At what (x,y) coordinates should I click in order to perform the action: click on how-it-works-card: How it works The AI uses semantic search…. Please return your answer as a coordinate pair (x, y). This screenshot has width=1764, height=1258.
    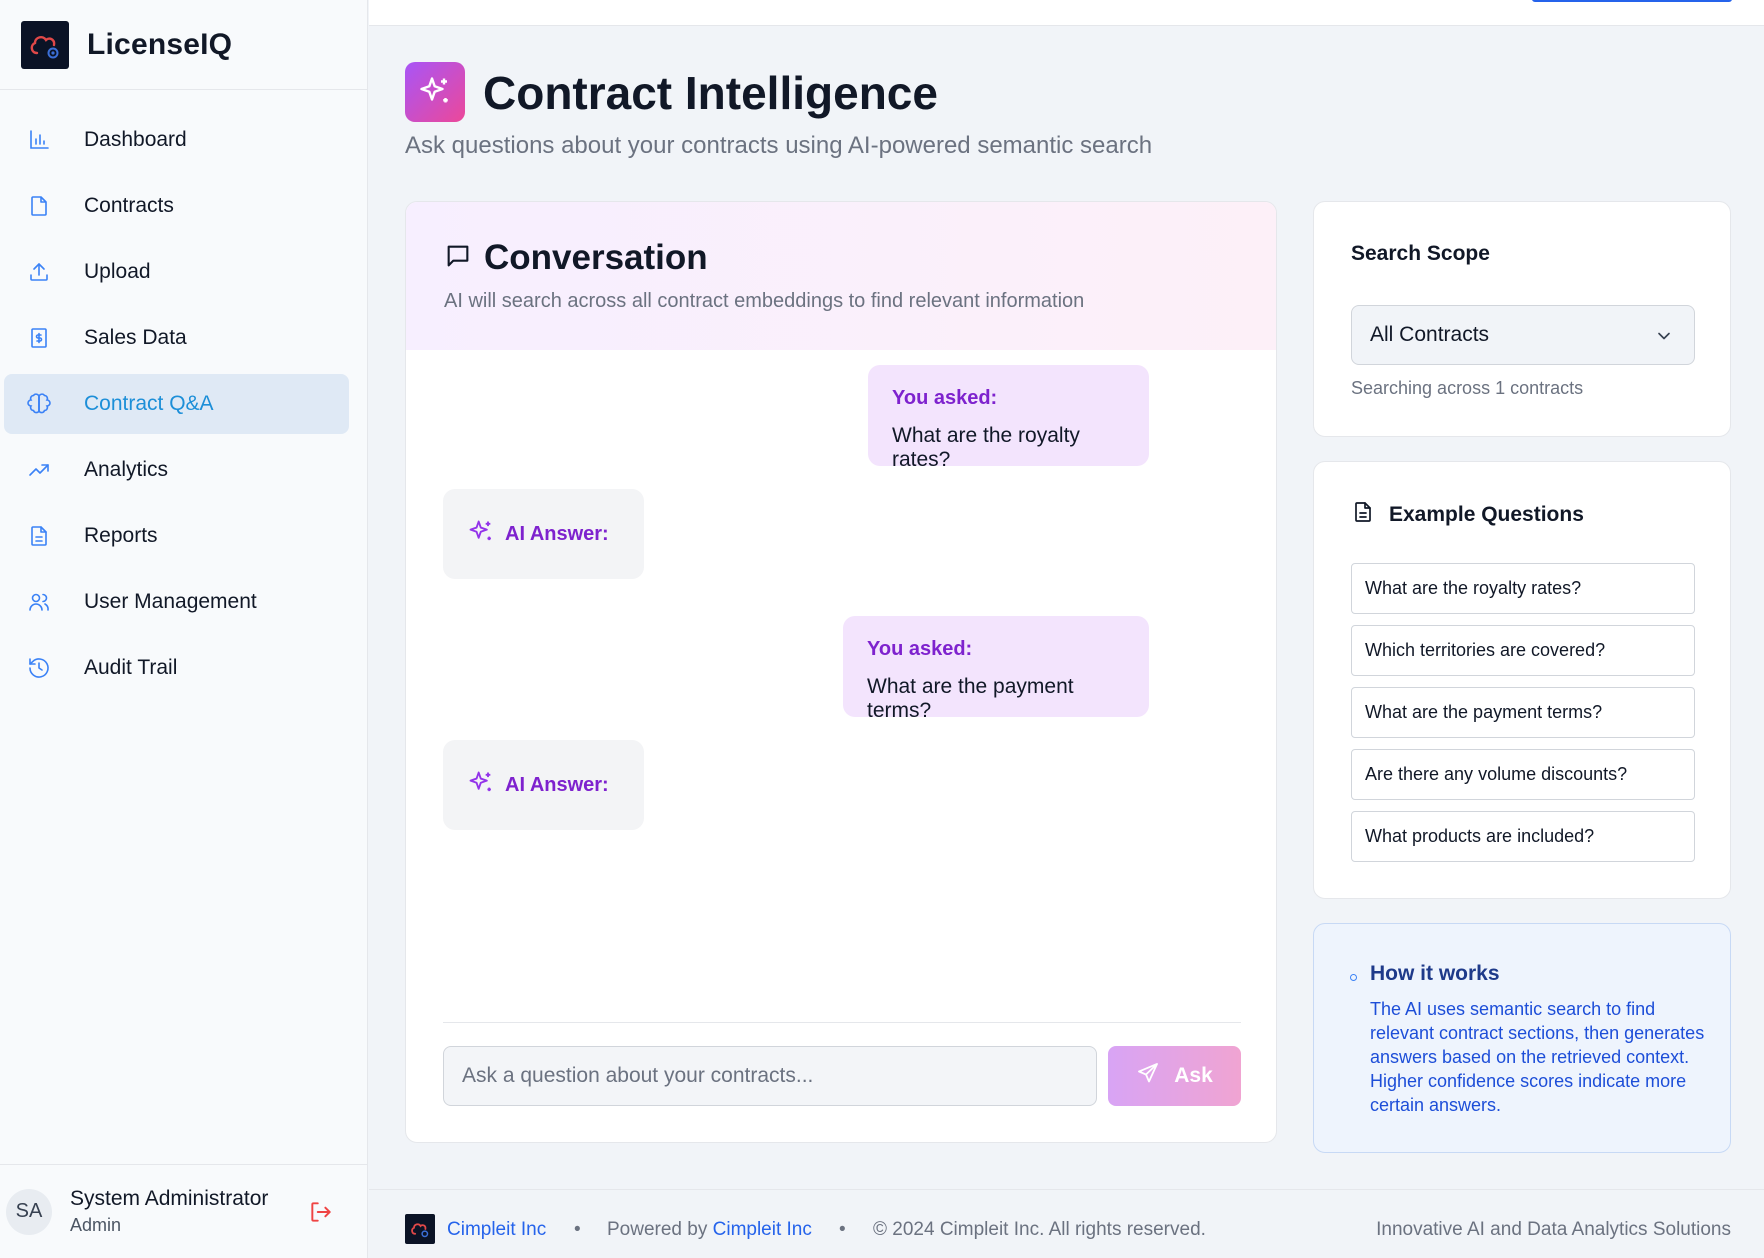
    Looking at the image, I should click on (1522, 1038).